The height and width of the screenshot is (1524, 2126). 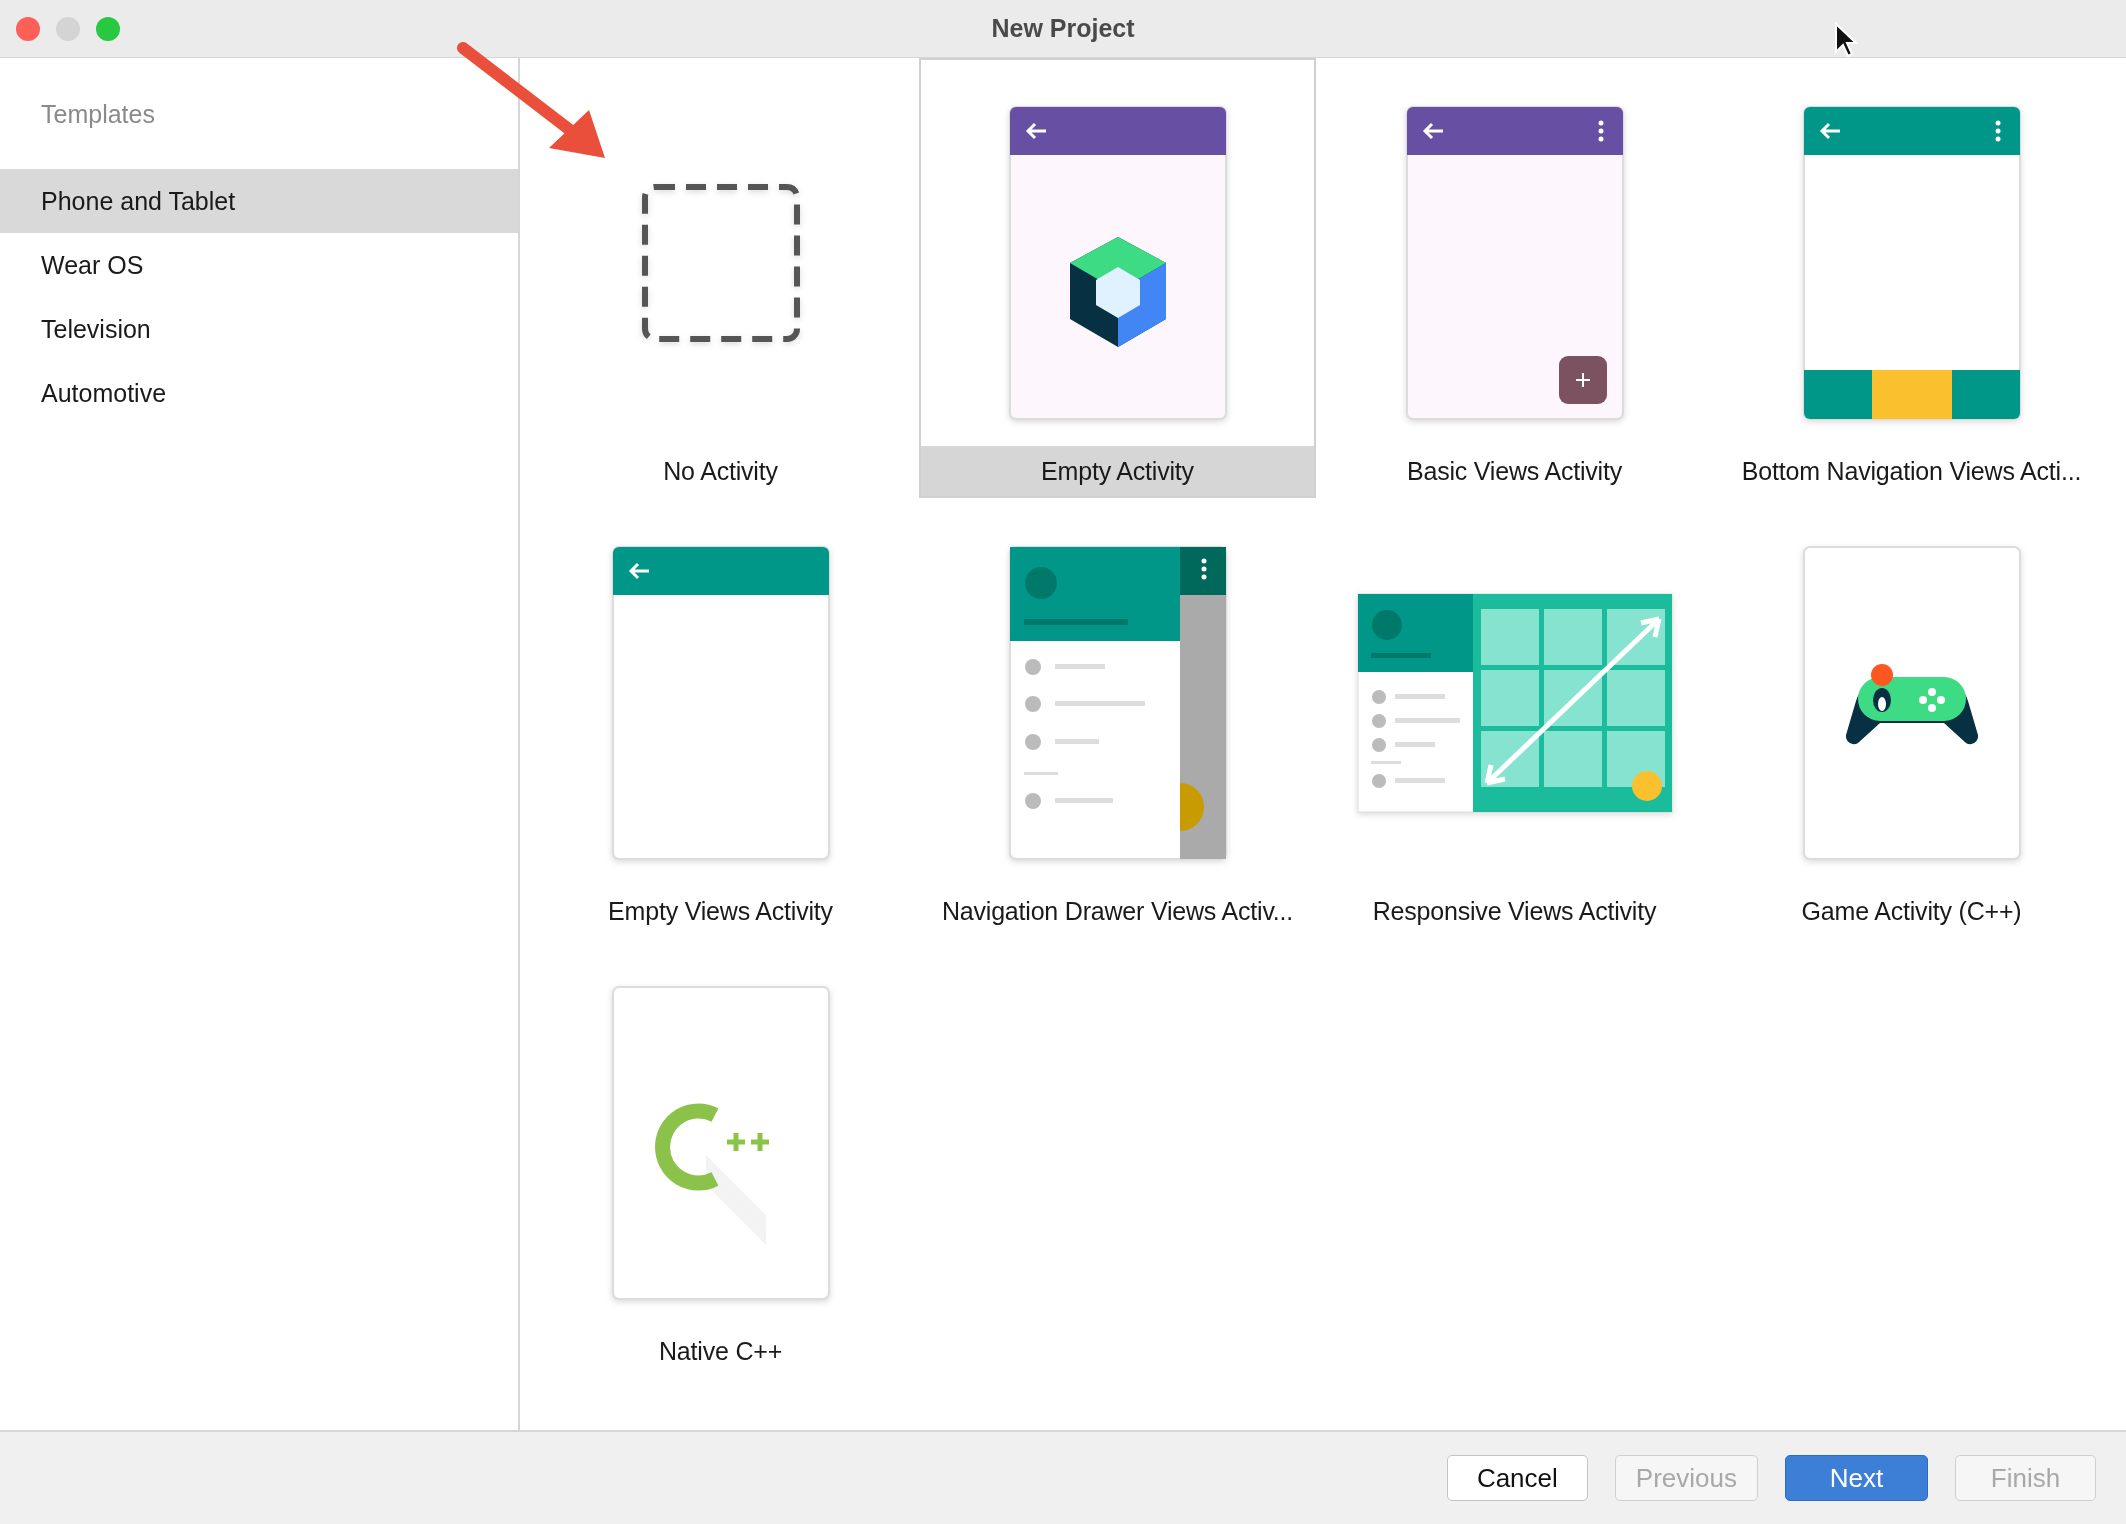 I want to click on template-card: Native C++, so click(x=720, y=1158).